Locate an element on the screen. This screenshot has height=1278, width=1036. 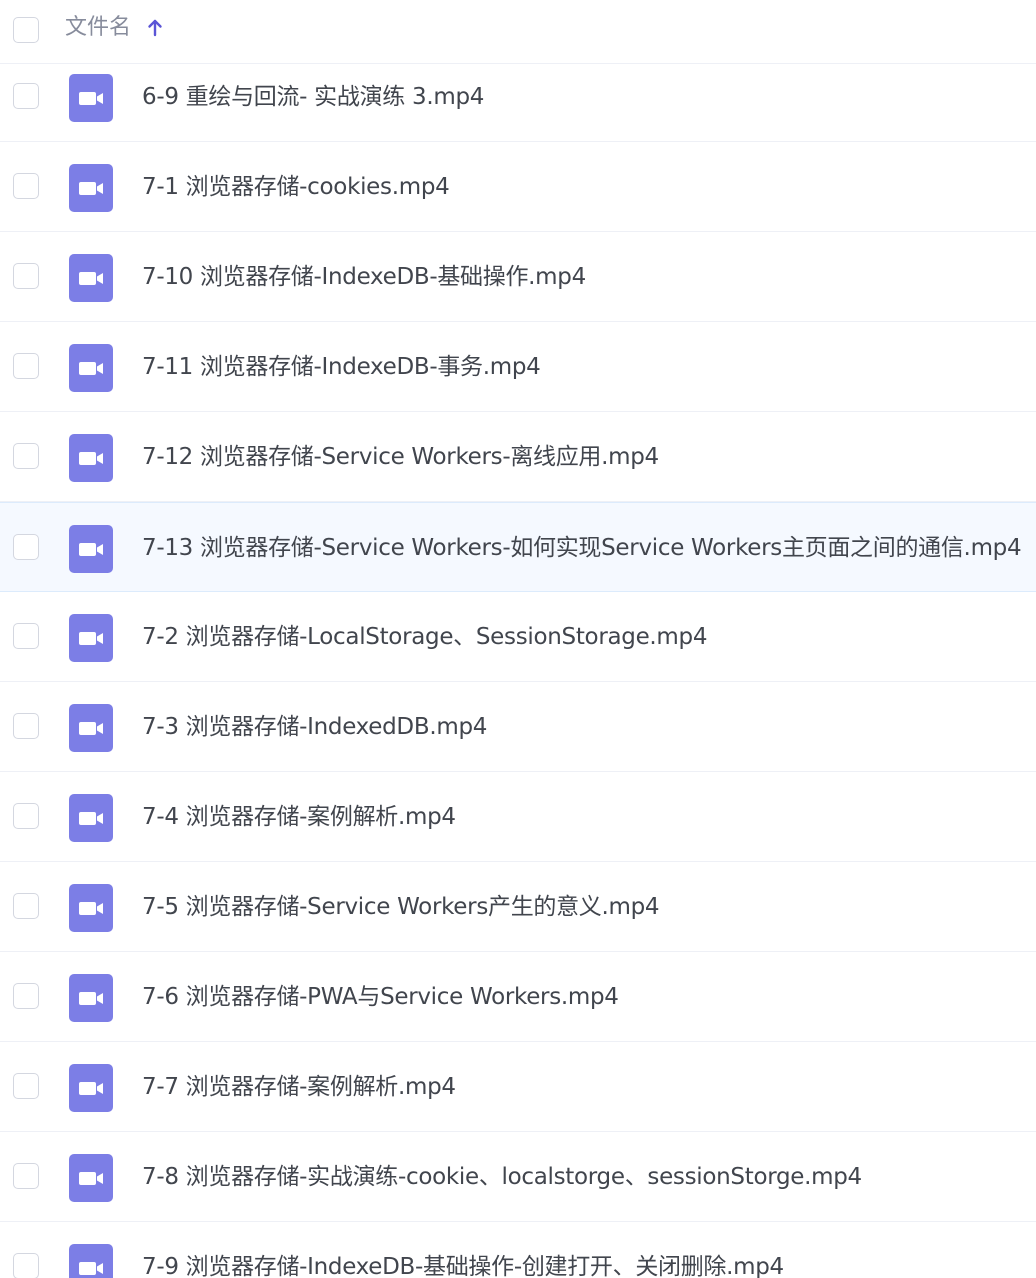
file-name: 7-10 浏览器存储-IndexeDB-基础操作.mp4 is located at coordinates (364, 277).